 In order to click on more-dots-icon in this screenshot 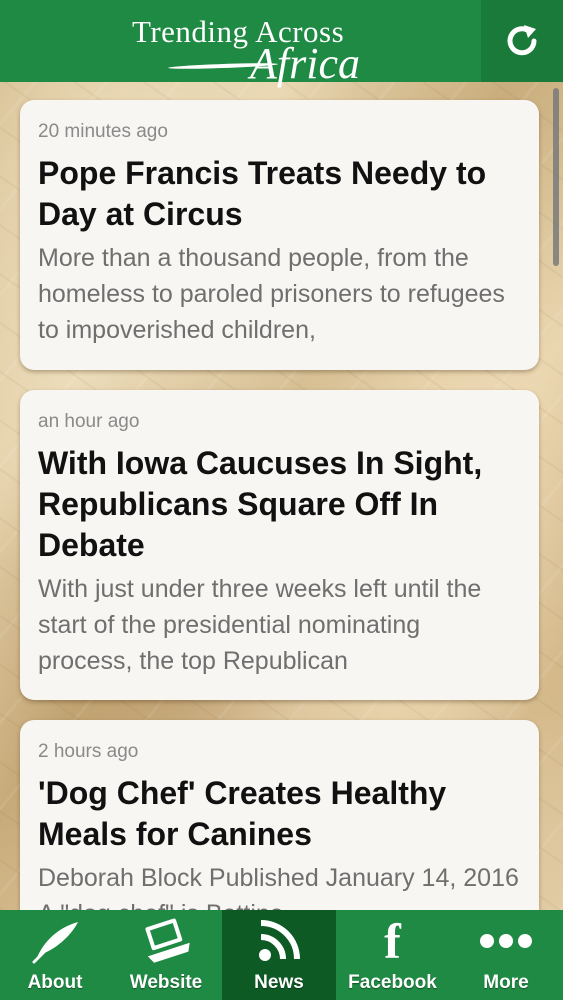, I will do `click(506, 941)`.